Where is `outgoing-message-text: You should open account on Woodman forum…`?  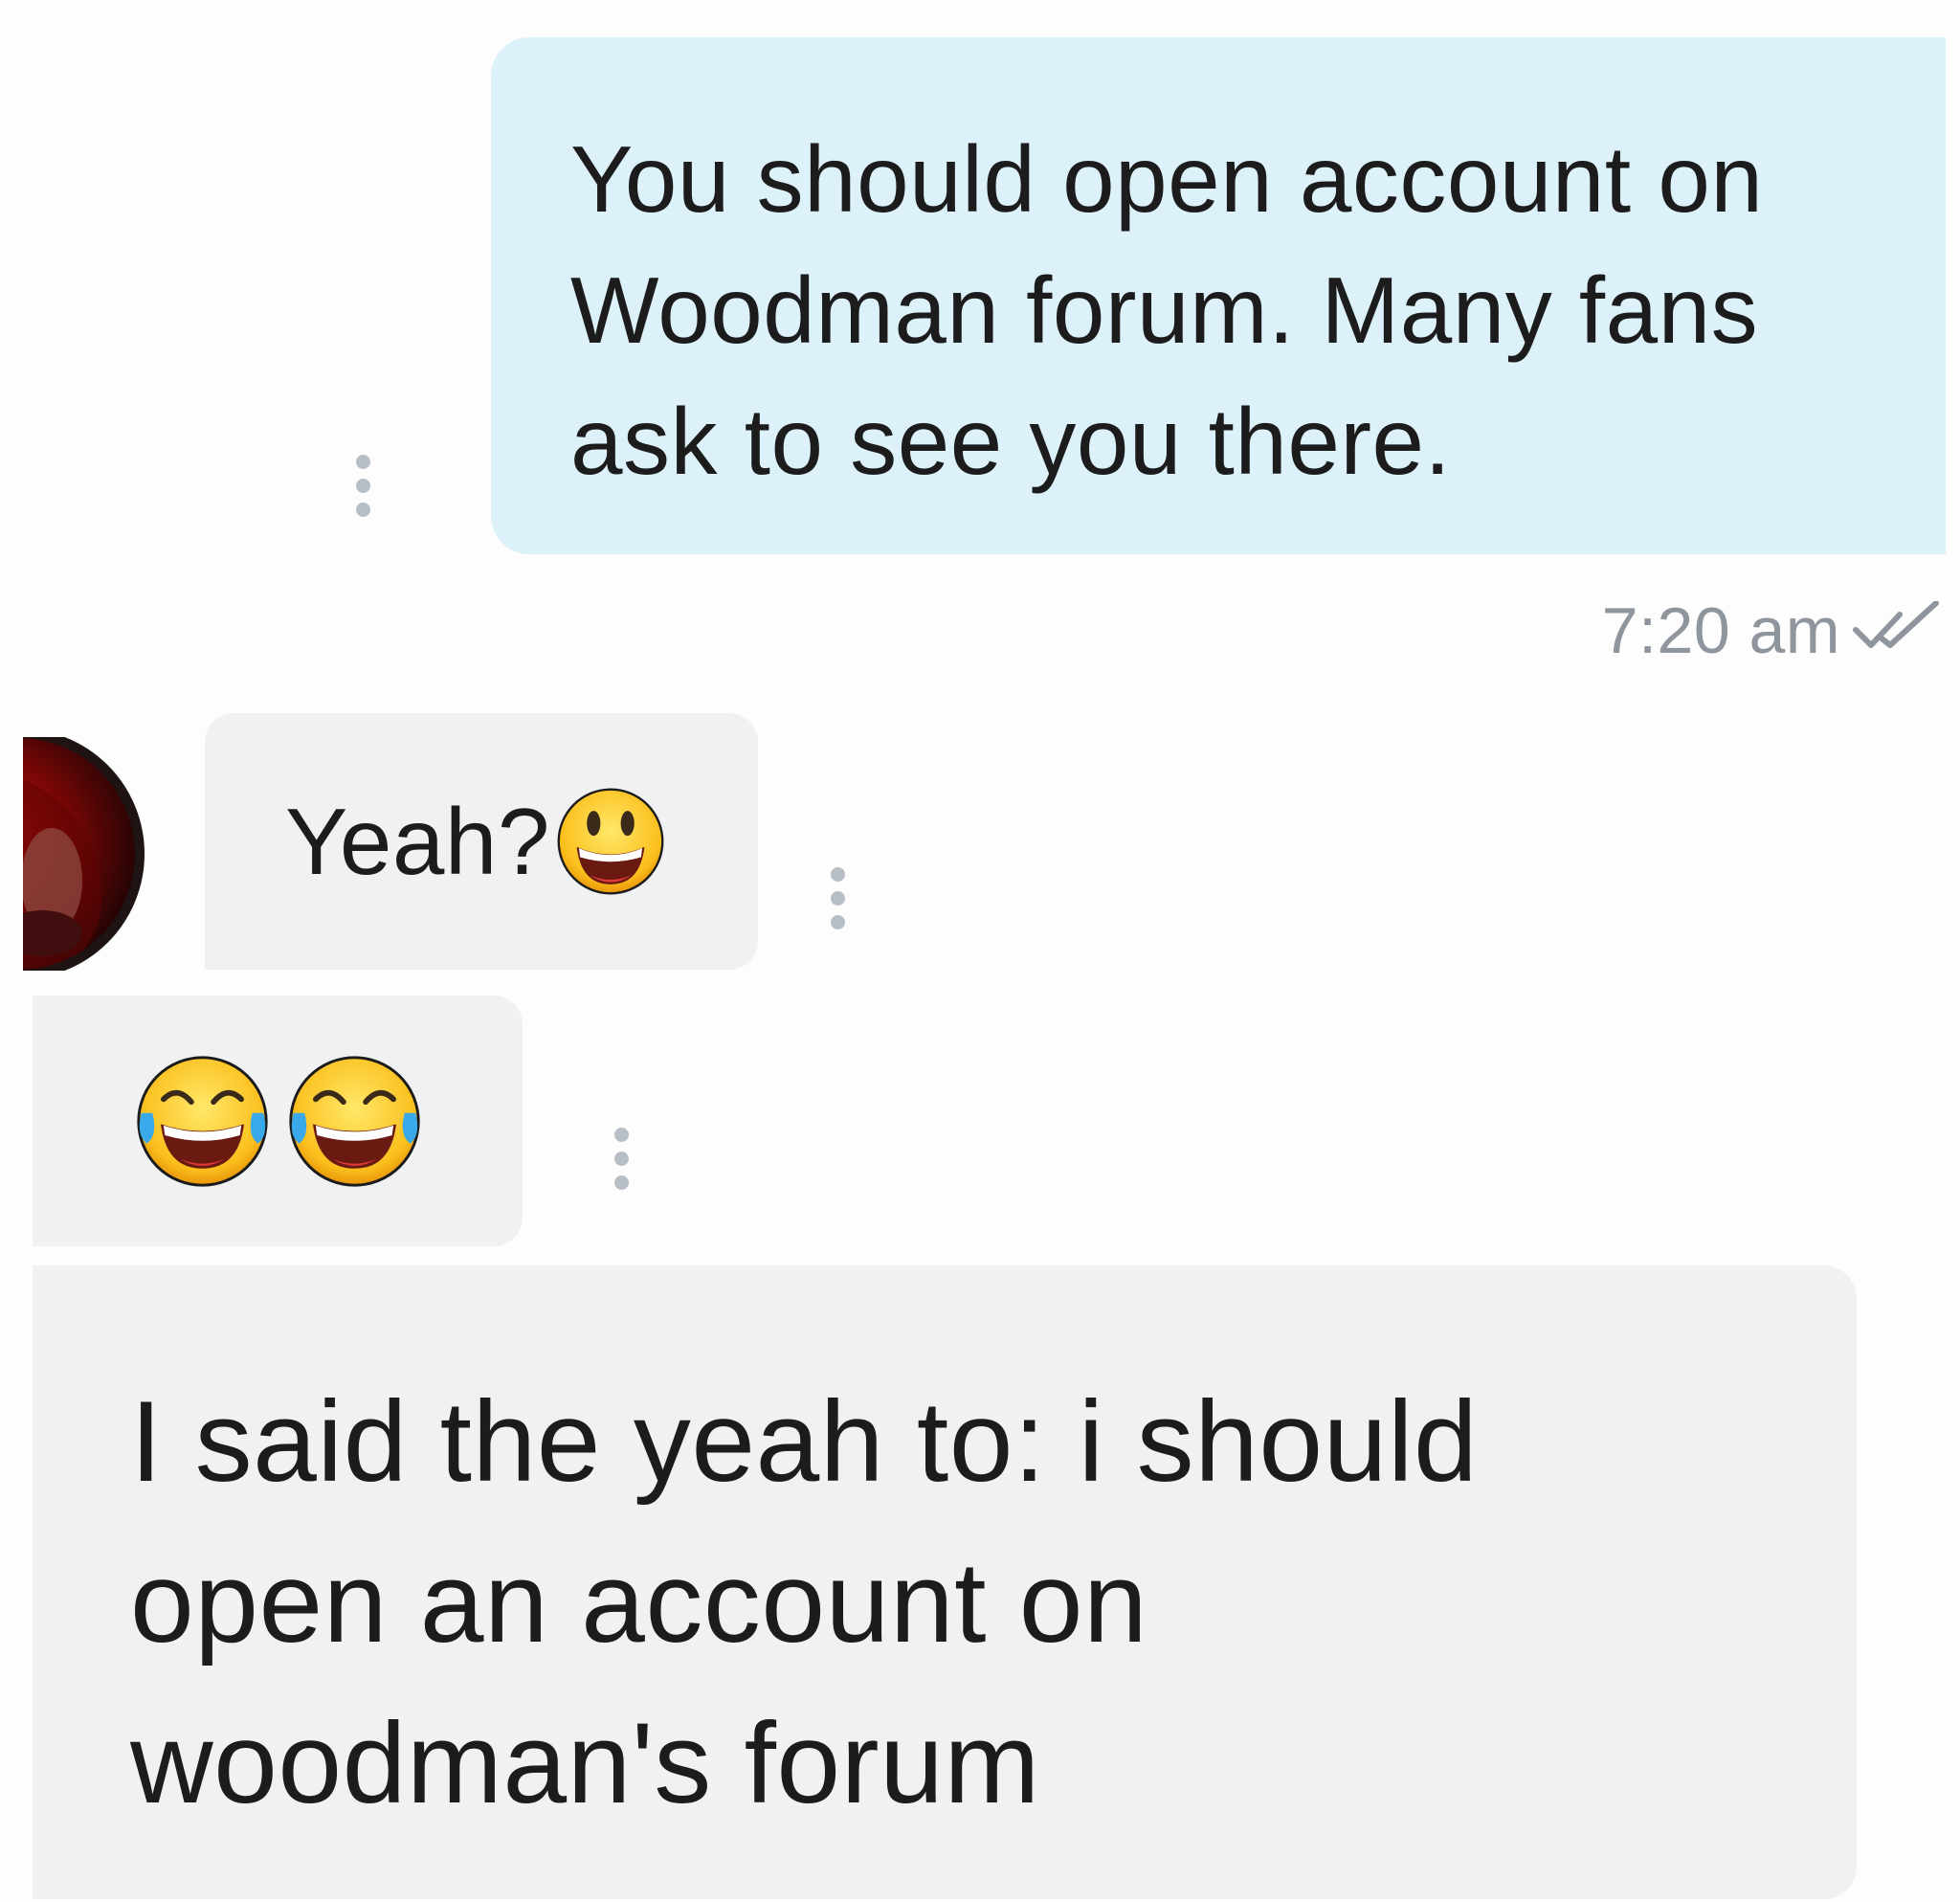 outgoing-message-text: You should open account on Woodman forum… is located at coordinates (1167, 310).